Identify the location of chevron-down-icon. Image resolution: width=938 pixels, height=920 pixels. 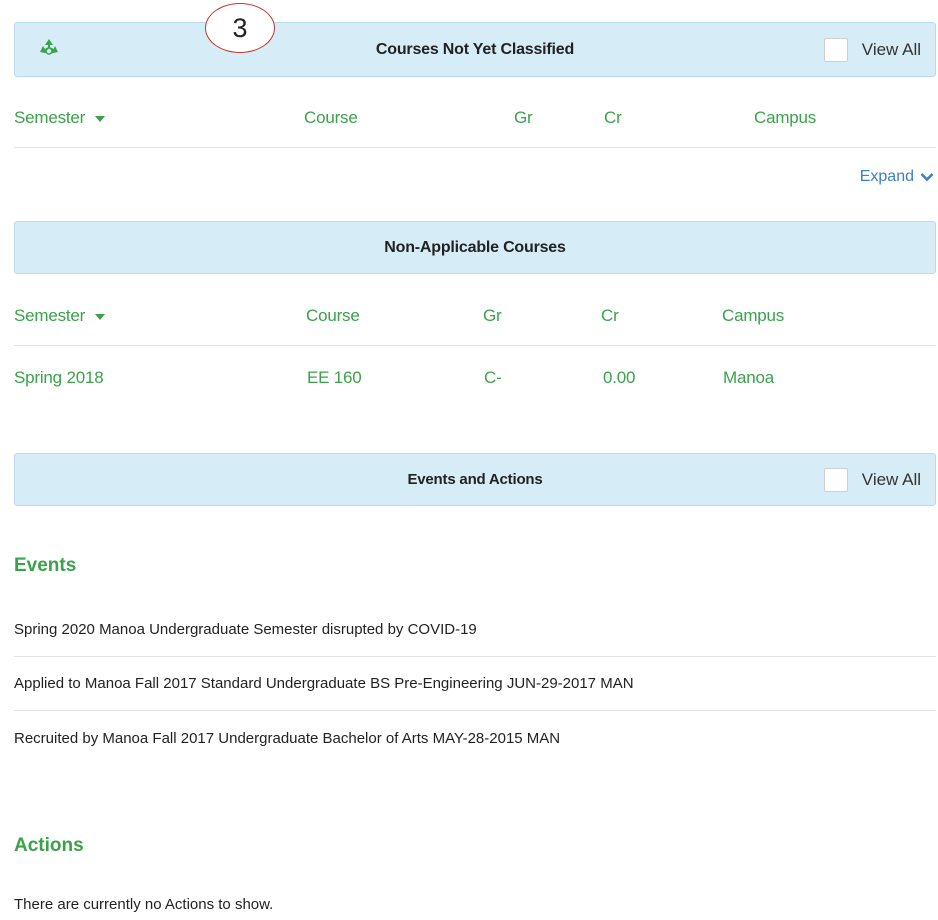
(927, 177).